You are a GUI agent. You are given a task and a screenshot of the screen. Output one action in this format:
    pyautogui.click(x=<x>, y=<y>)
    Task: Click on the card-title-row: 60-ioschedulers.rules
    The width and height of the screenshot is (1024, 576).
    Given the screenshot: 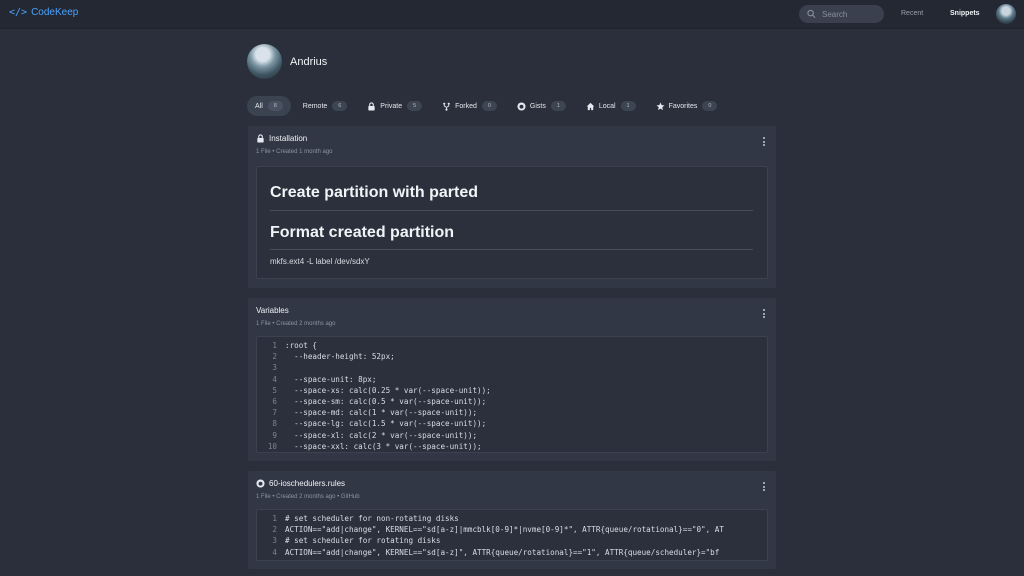 What is the action you would take?
    pyautogui.click(x=300, y=483)
    